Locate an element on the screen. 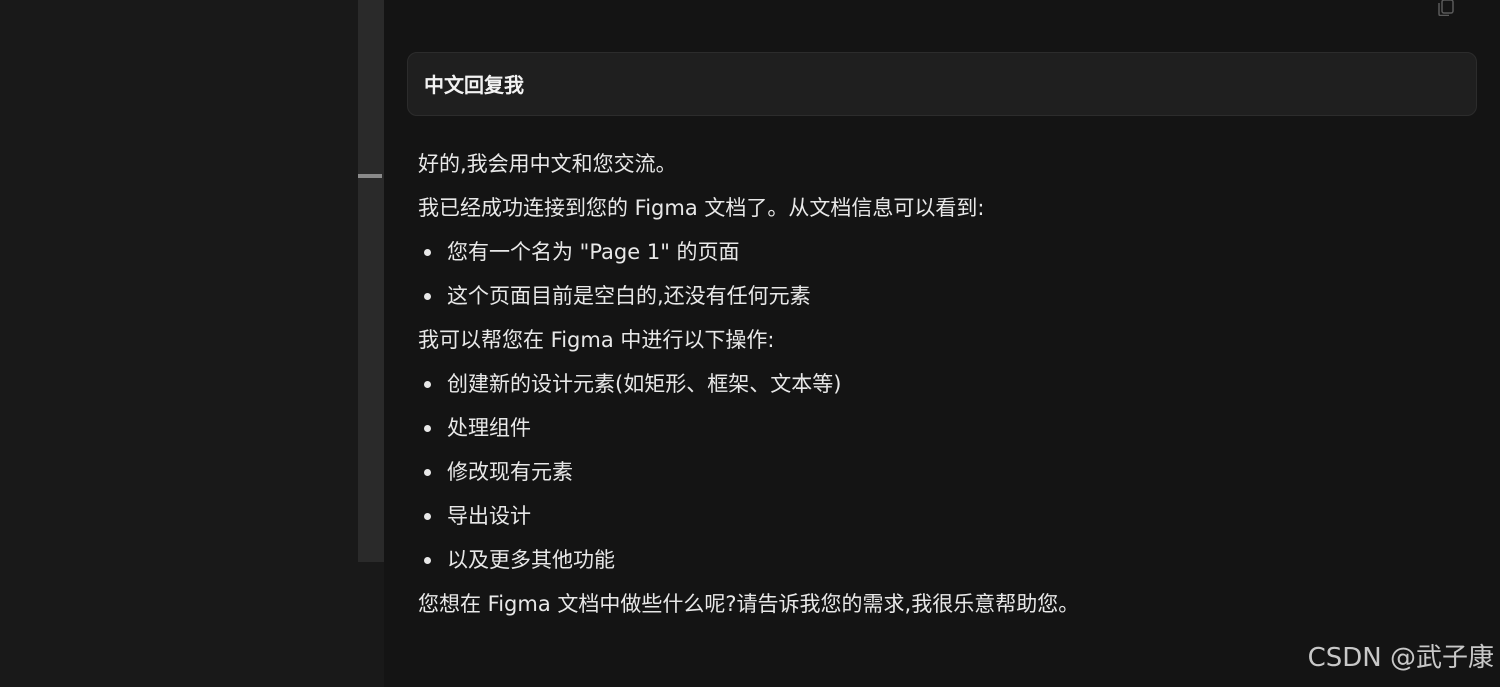  scrollbar-track is located at coordinates (371, 281).